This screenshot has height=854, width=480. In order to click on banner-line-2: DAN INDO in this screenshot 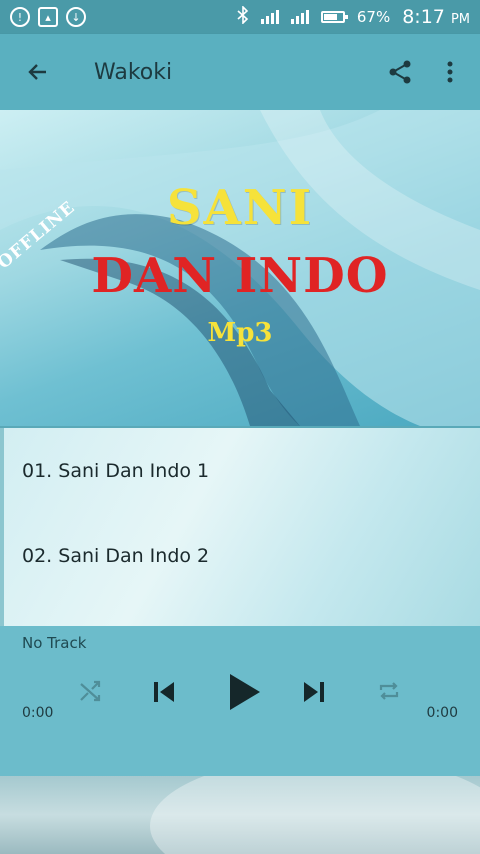, I will do `click(240, 276)`.